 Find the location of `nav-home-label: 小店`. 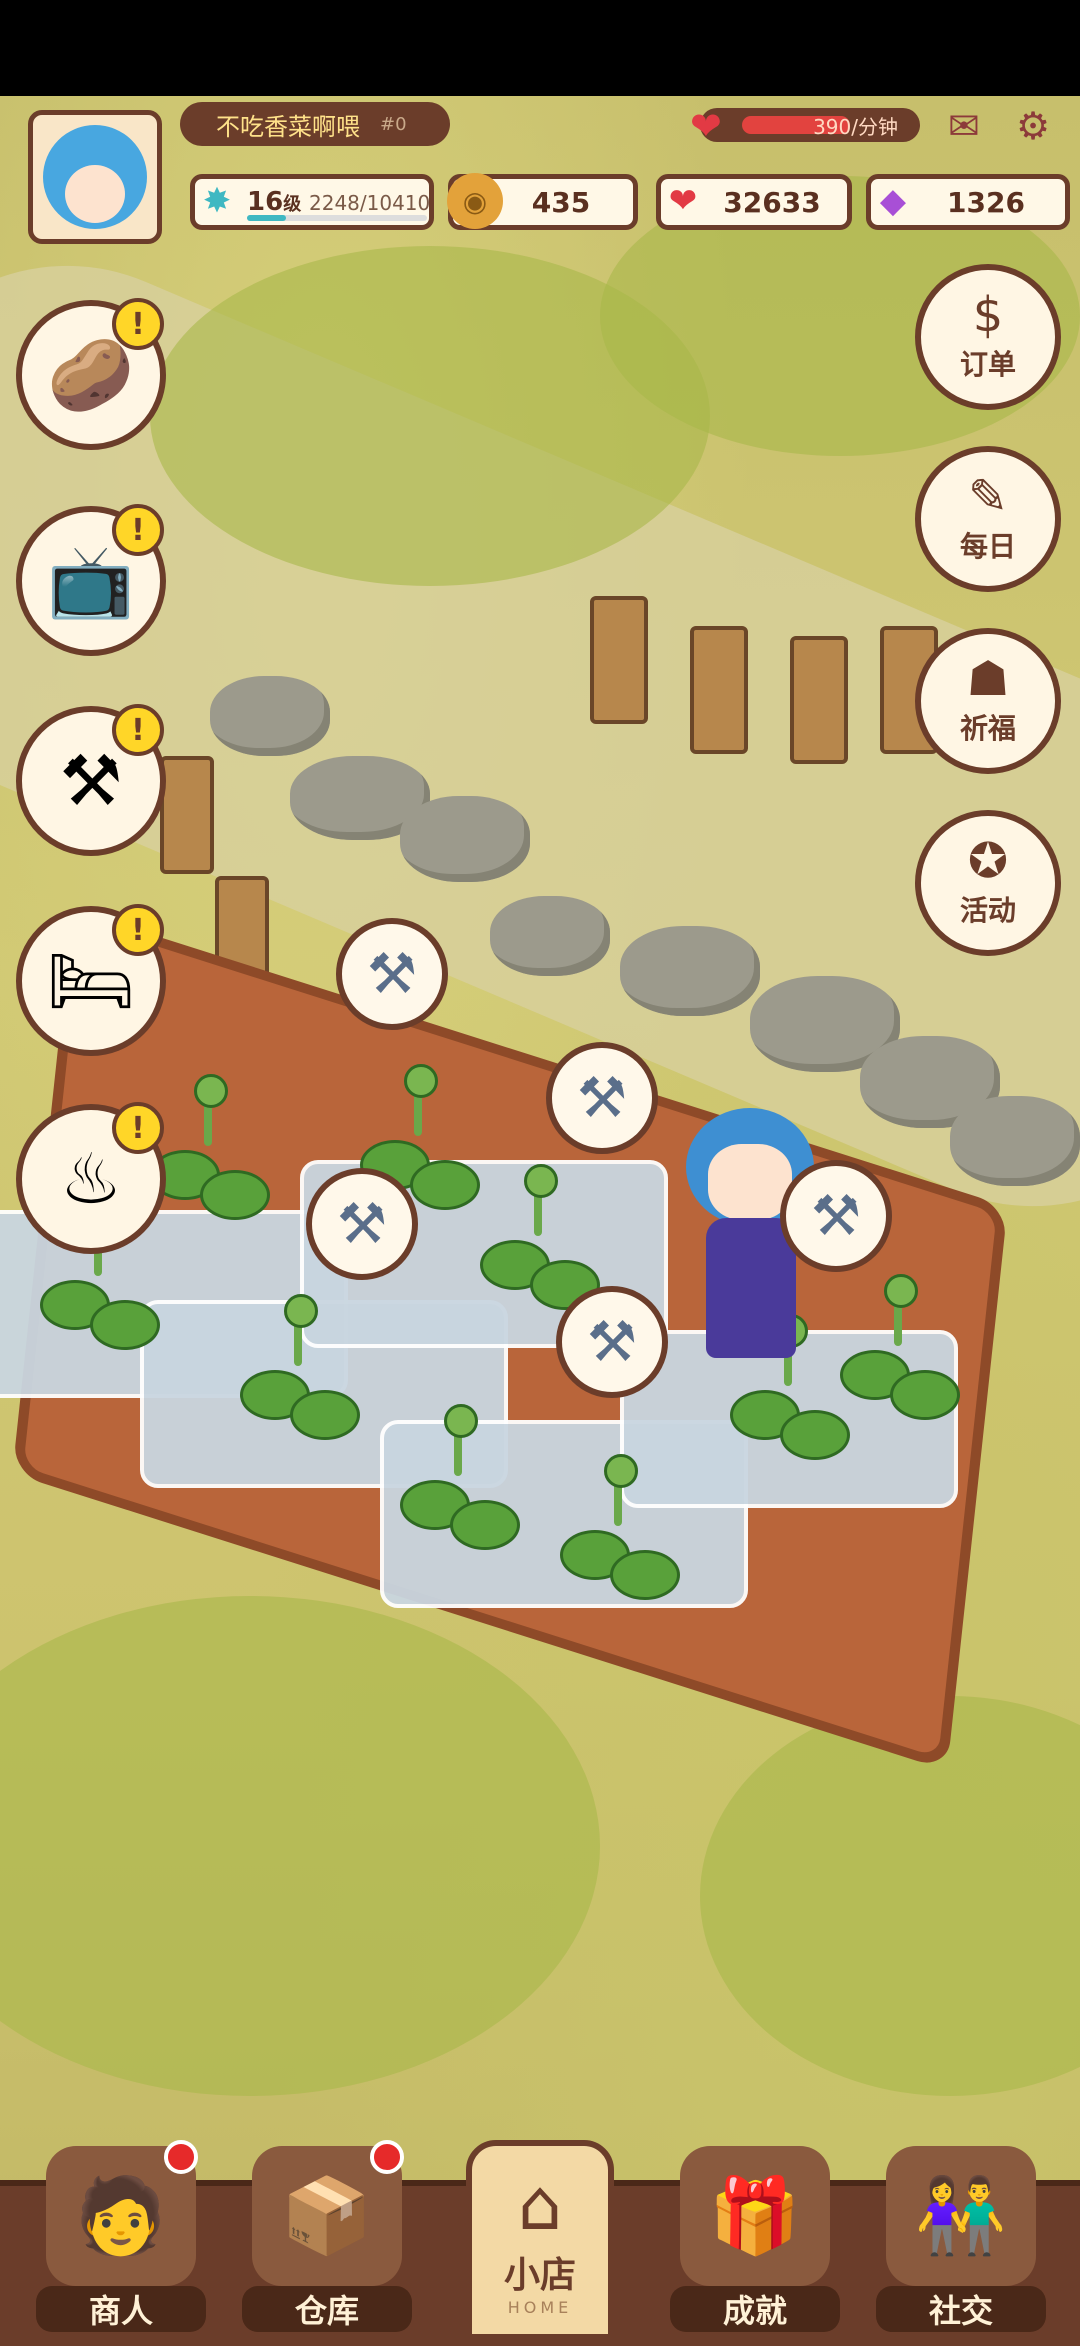

nav-home-label: 小店 is located at coordinates (539, 2275).